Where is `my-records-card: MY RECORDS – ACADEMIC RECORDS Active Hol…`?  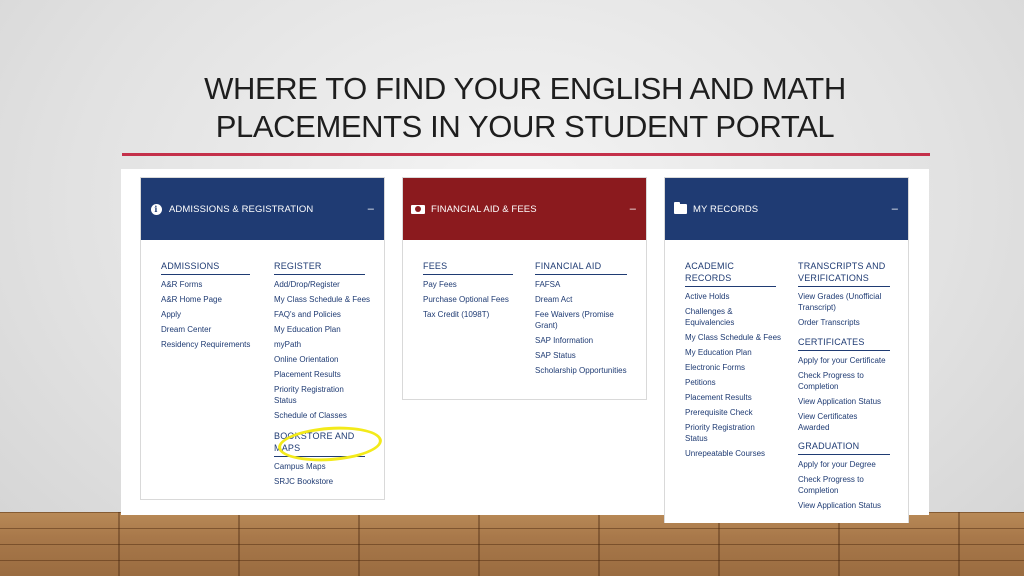 my-records-card: MY RECORDS – ACADEMIC RECORDS Active Hol… is located at coordinates (786, 350).